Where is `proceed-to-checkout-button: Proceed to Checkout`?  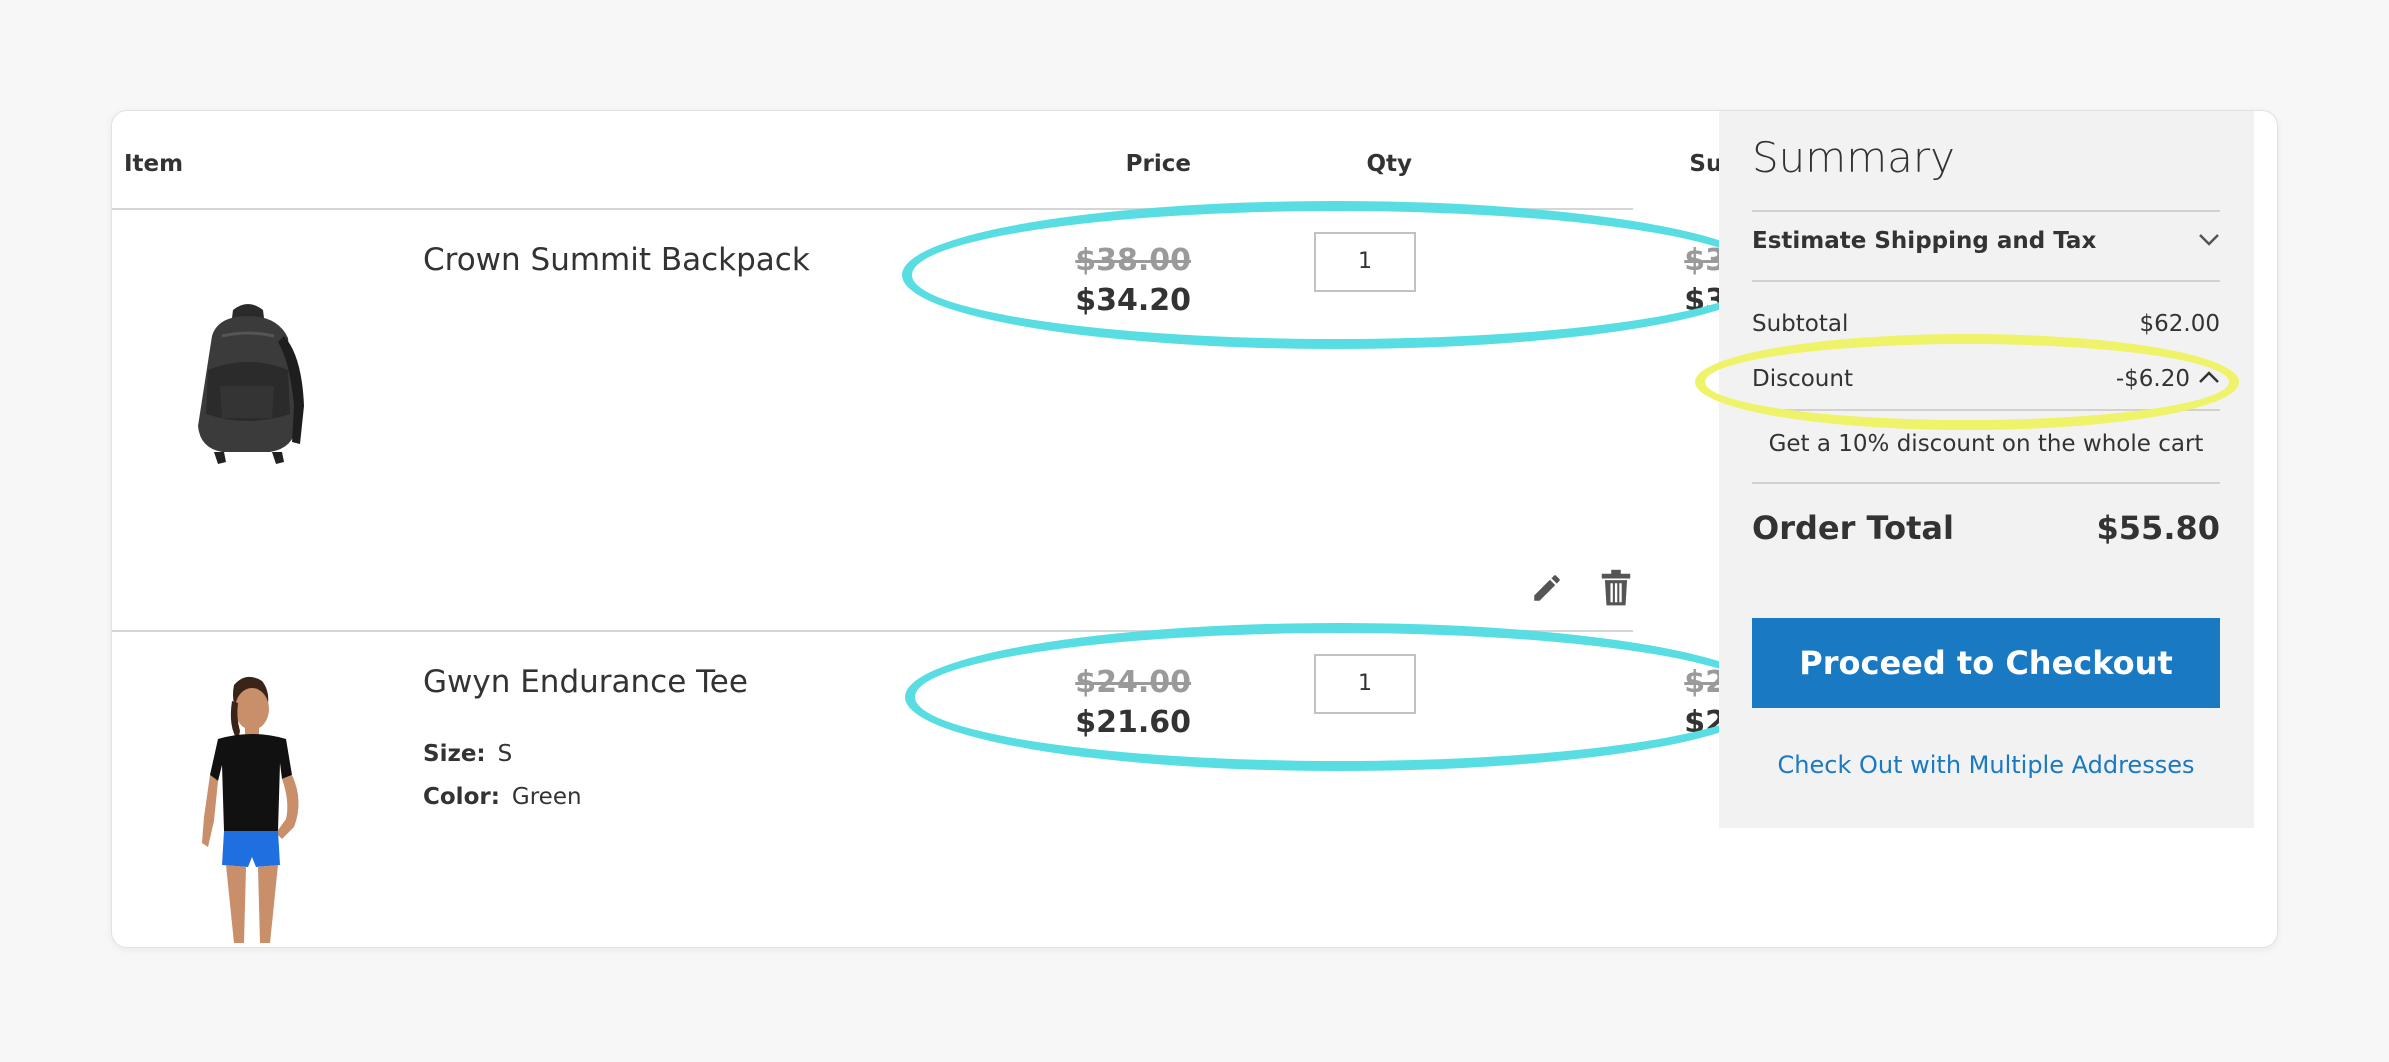
proceed-to-checkout-button: Proceed to Checkout is located at coordinates (1986, 663).